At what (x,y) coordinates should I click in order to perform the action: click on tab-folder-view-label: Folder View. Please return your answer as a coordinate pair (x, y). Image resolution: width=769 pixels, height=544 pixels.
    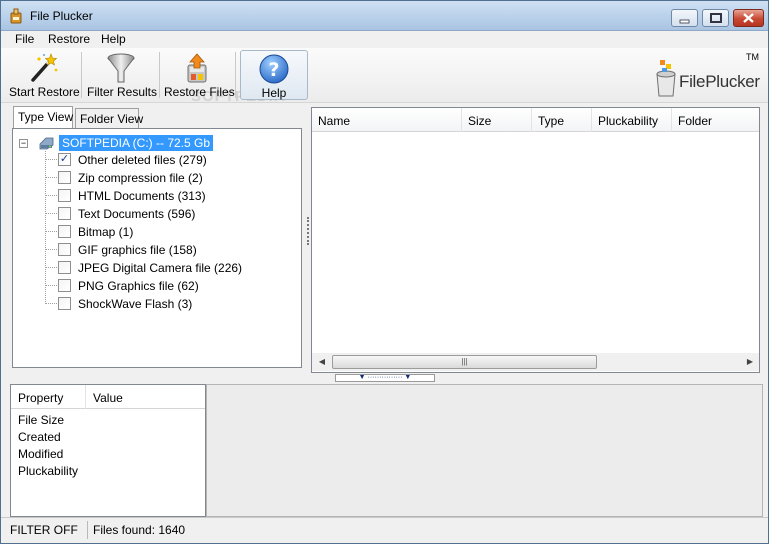
    Looking at the image, I should click on (112, 119).